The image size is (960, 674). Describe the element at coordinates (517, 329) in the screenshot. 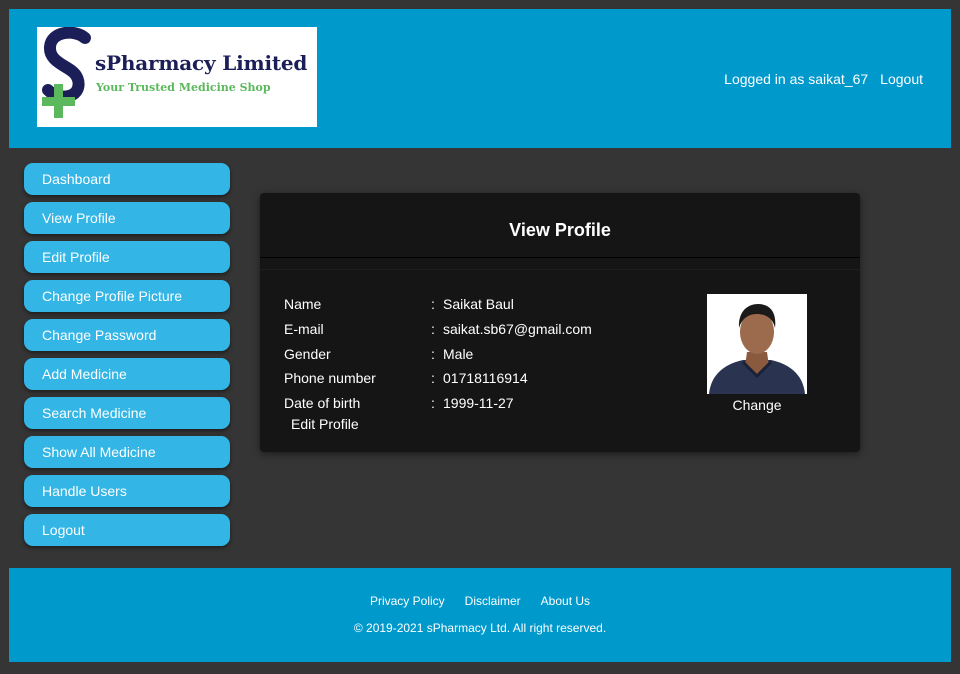

I see `field-value: saikat.sb67@gmail.com` at that location.